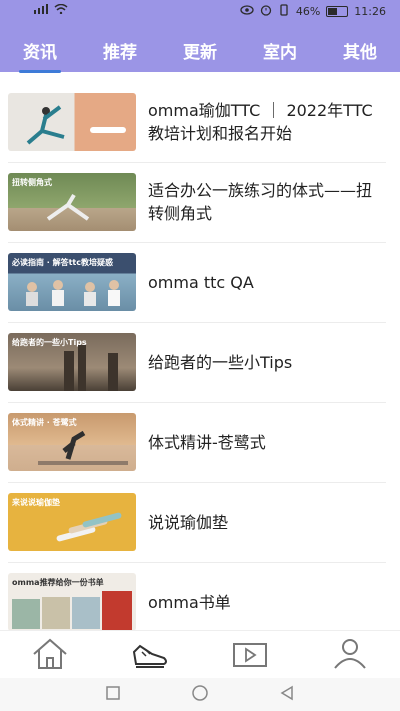 The height and width of the screenshot is (711, 400). I want to click on tab-indoor: 室内, so click(280, 50).